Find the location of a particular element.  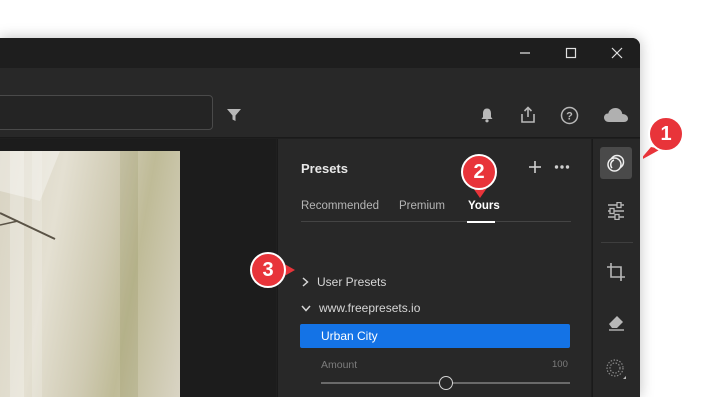

close-button is located at coordinates (617, 53).